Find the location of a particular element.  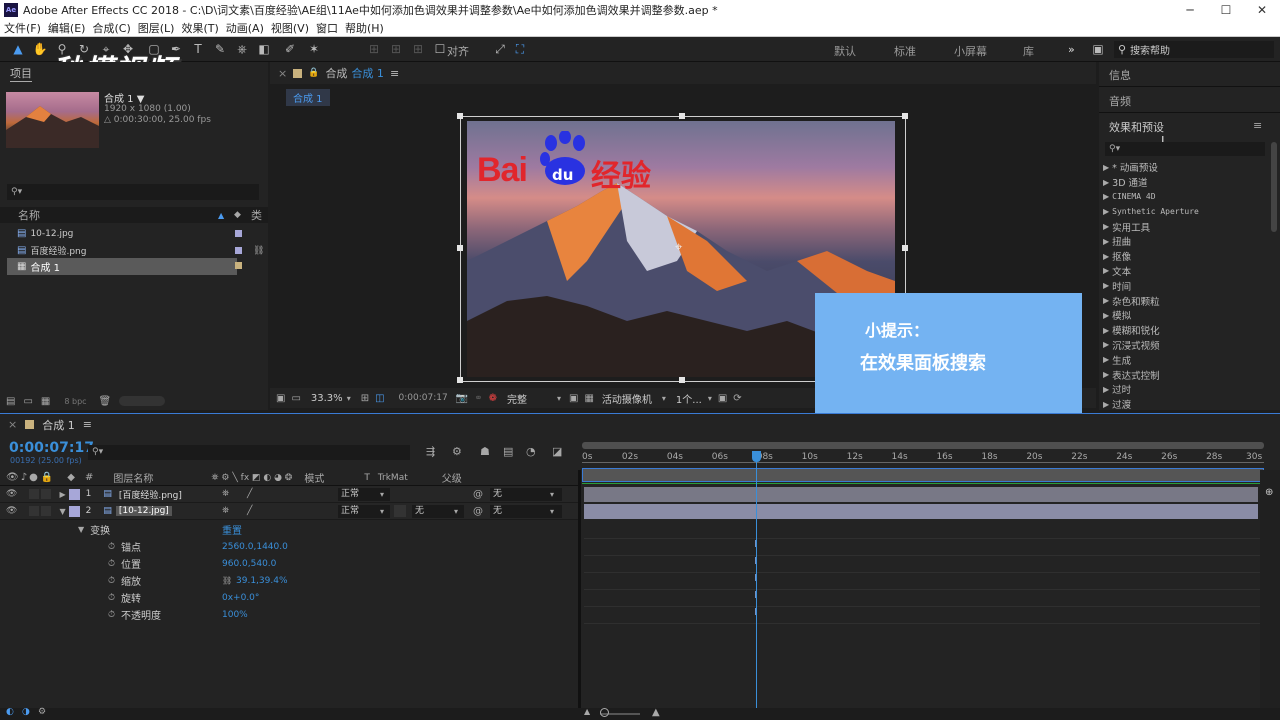

zoom-in-icon: ▲ is located at coordinates (656, 712).